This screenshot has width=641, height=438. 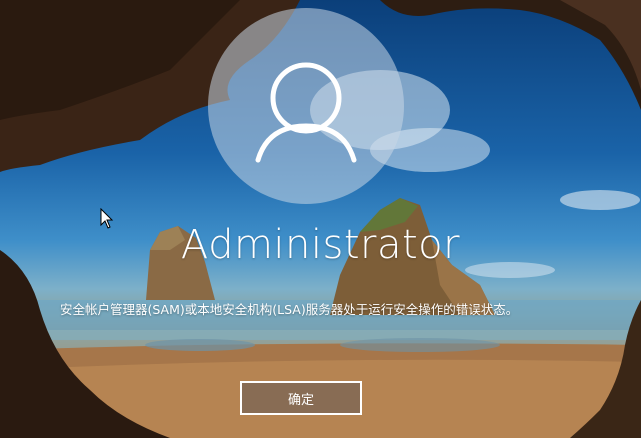 What do you see at coordinates (301, 398) in the screenshot?
I see `ok-button: 确定` at bounding box center [301, 398].